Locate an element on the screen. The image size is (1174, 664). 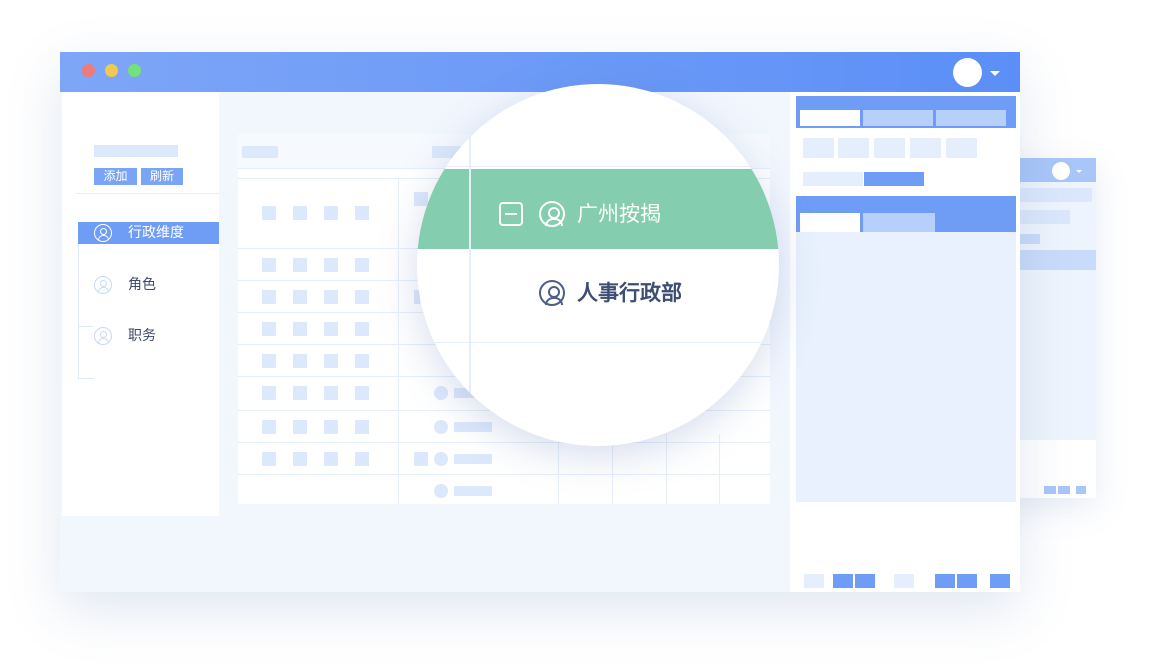
window-titlebar is located at coordinates (540, 72).